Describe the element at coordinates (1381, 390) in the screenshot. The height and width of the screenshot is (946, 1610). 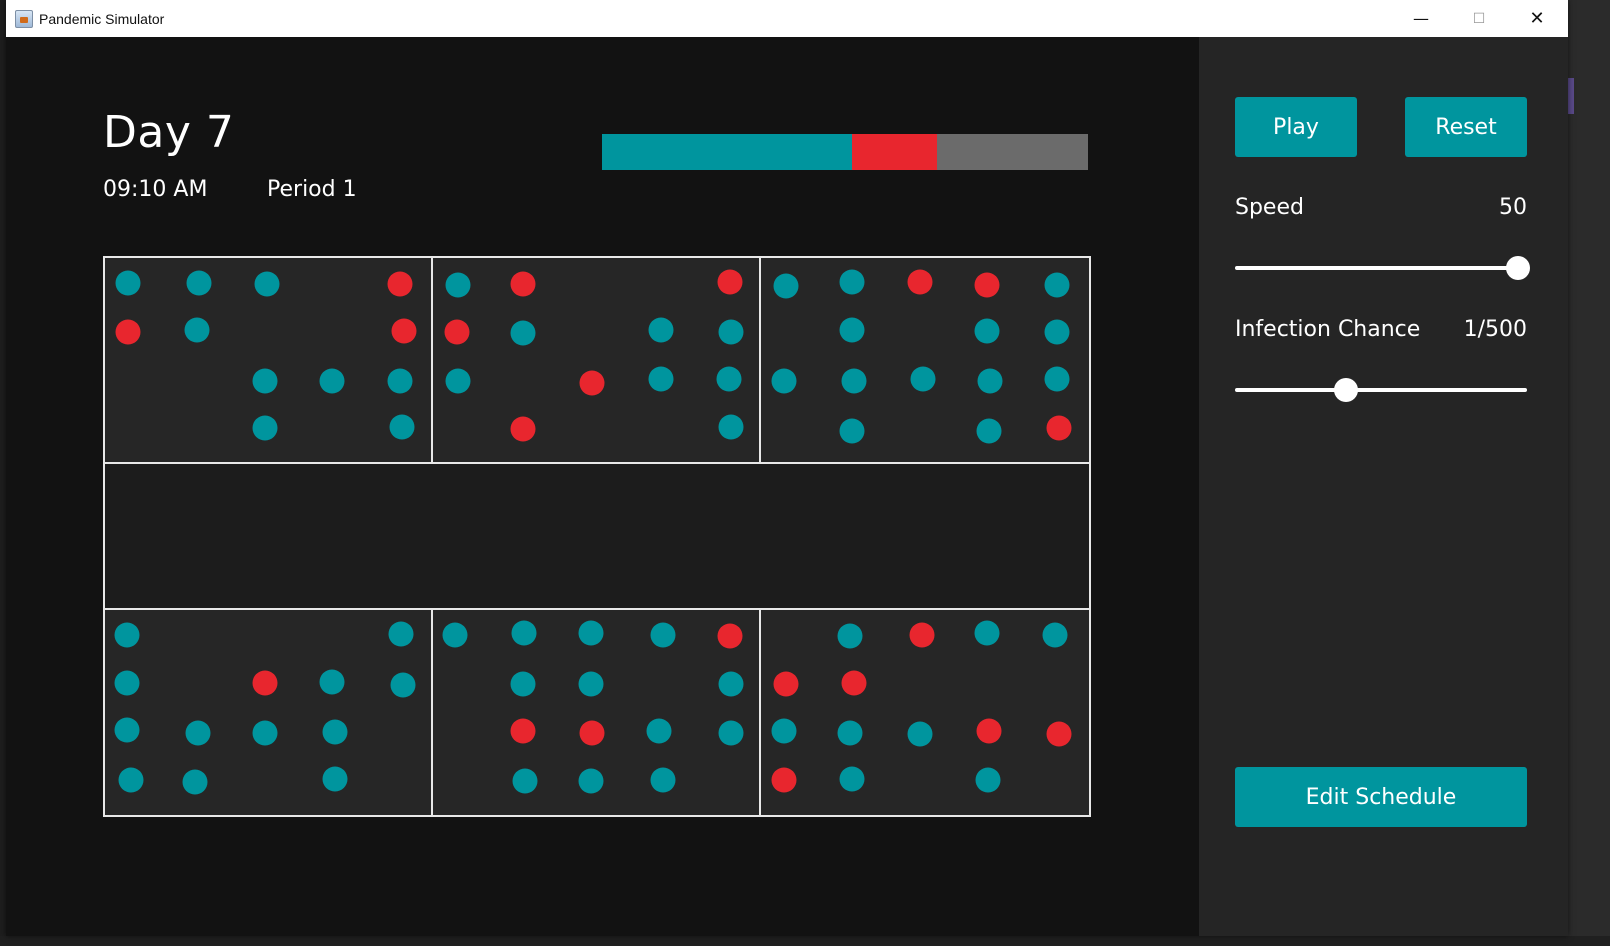
I see `infection-chance-slider` at that location.